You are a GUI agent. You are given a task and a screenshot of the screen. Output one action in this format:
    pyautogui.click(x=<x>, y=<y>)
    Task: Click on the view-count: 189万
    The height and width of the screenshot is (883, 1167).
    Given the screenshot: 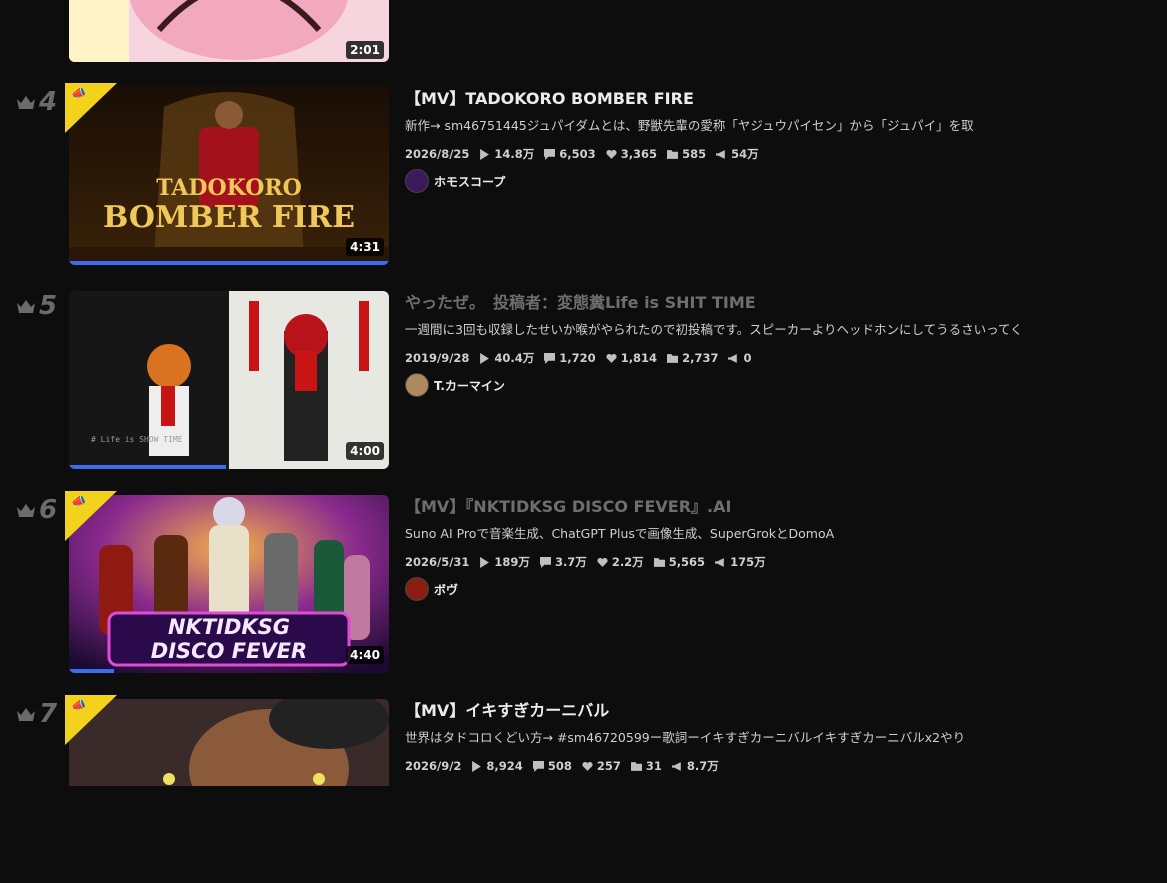 What is the action you would take?
    pyautogui.click(x=512, y=562)
    